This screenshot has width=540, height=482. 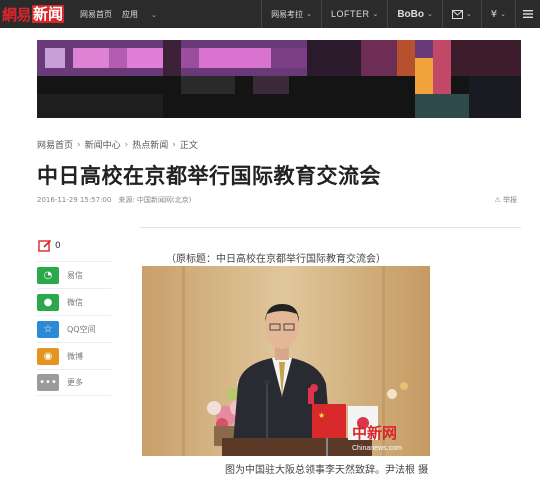 I want to click on comment-count: 0, so click(x=58, y=246).